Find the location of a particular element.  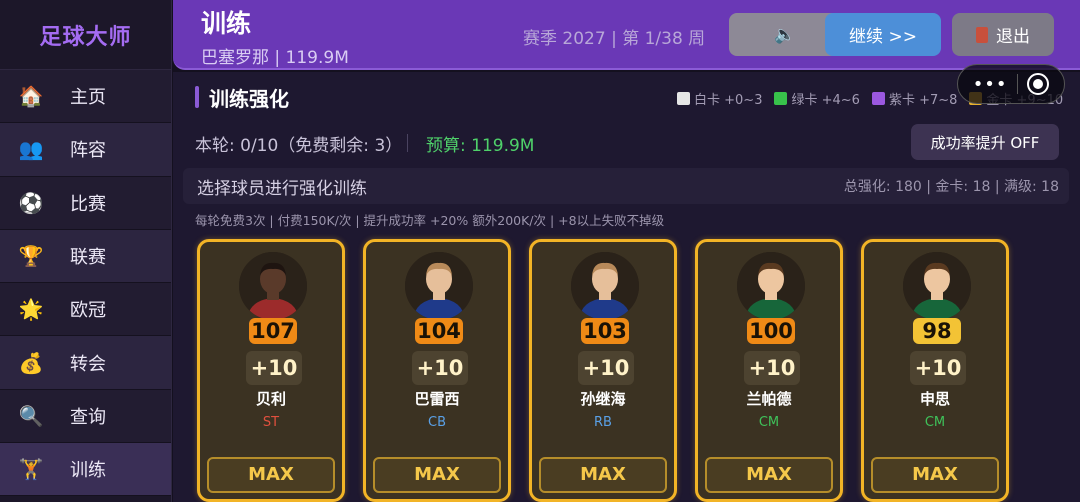

sidebar-item-4: 🌟 欧冠 is located at coordinates (85, 310).